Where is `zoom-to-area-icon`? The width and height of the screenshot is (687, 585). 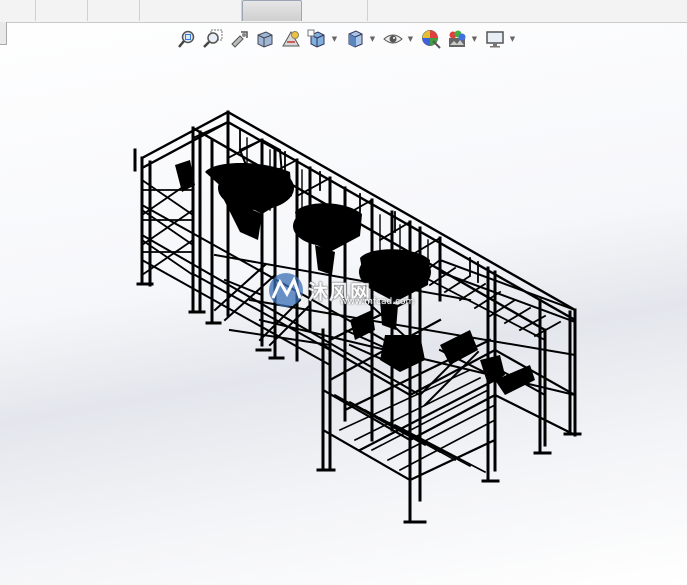 zoom-to-area-icon is located at coordinates (213, 39).